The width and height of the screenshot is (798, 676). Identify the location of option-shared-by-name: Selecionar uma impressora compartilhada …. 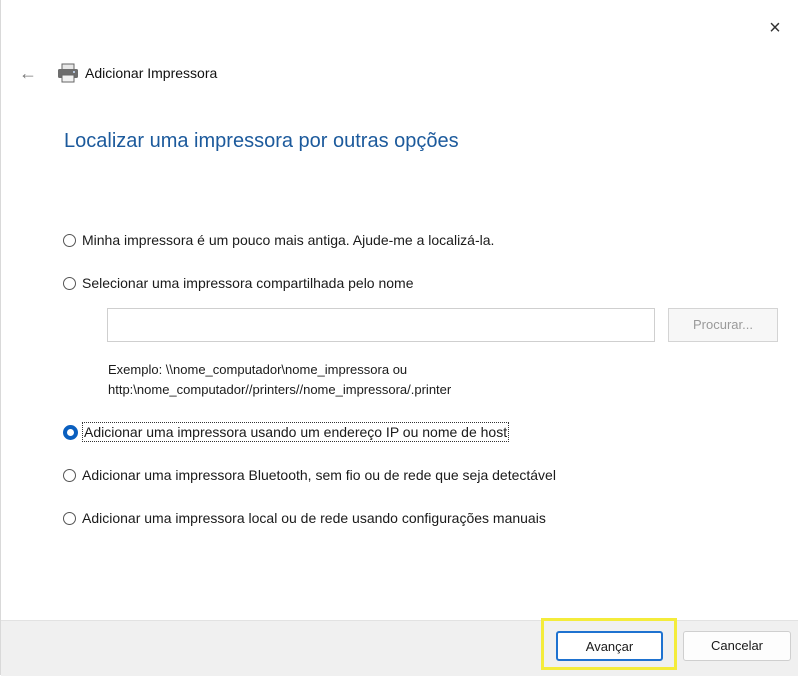
(238, 283).